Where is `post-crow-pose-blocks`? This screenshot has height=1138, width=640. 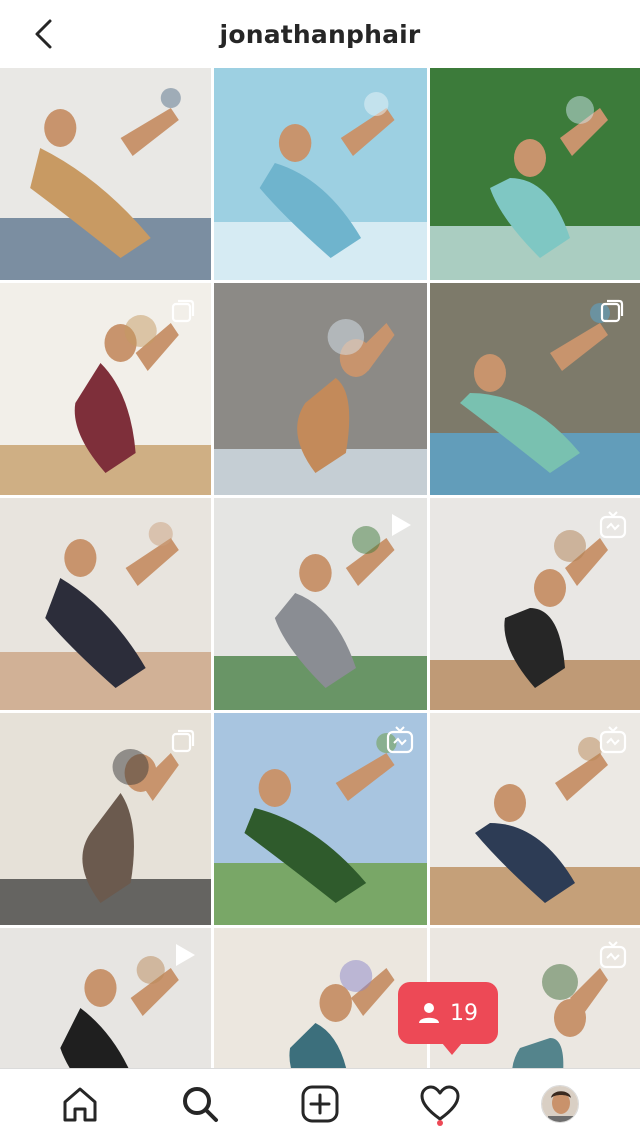
post-crow-pose-blocks is located at coordinates (320, 389).